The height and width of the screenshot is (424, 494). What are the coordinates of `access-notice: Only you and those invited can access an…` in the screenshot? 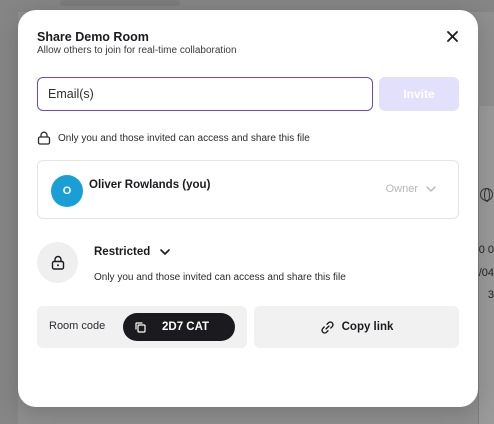 It's located at (173, 138).